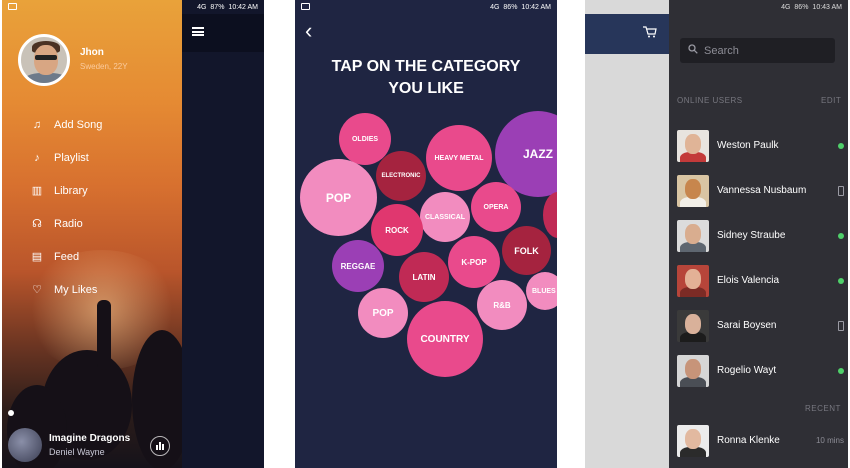  I want to click on status-bar: 4G 86% 10:42 AM, so click(426, 7).